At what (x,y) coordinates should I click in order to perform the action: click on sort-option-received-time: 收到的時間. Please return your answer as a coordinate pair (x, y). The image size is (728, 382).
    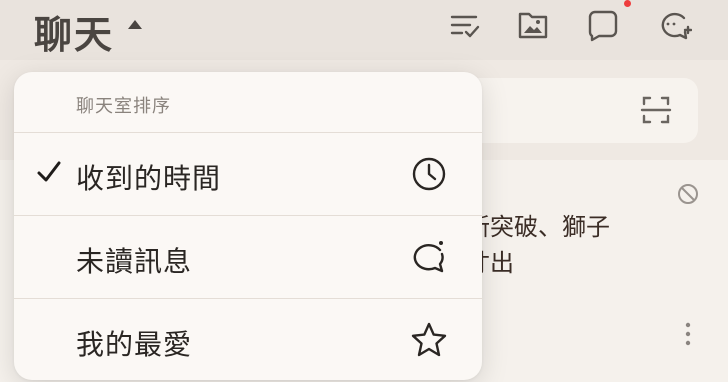
    Looking at the image, I should click on (248, 174).